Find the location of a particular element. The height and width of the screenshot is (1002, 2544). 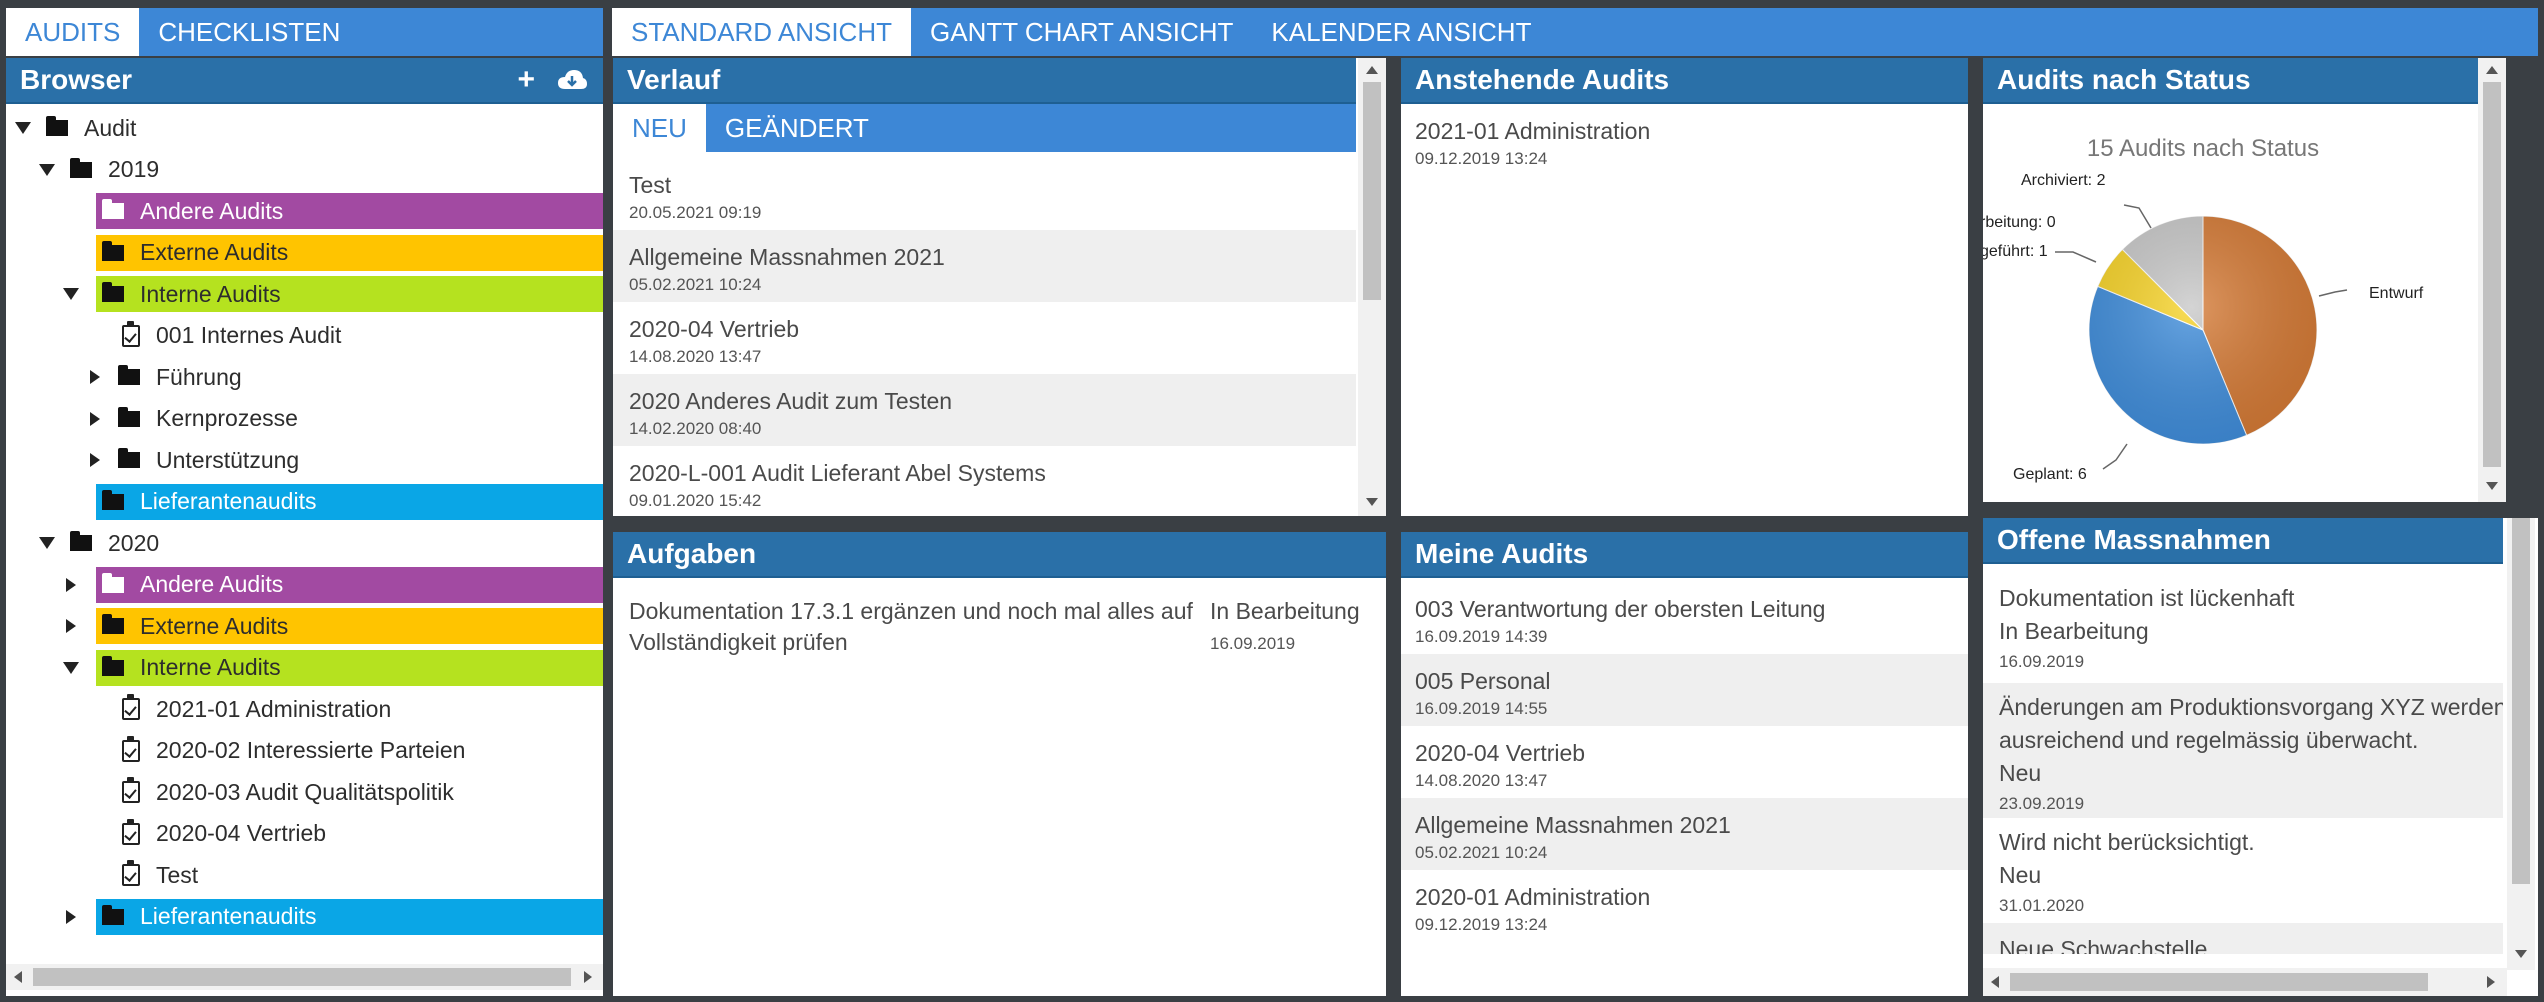

chart-clip is located at coordinates (2453, 303).